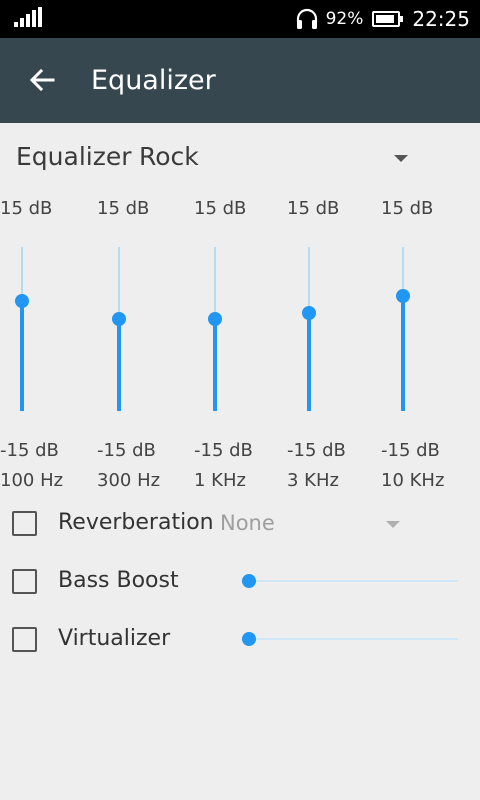 This screenshot has height=800, width=480. I want to click on preset-dropdown: Equalizer Rock, so click(210, 158).